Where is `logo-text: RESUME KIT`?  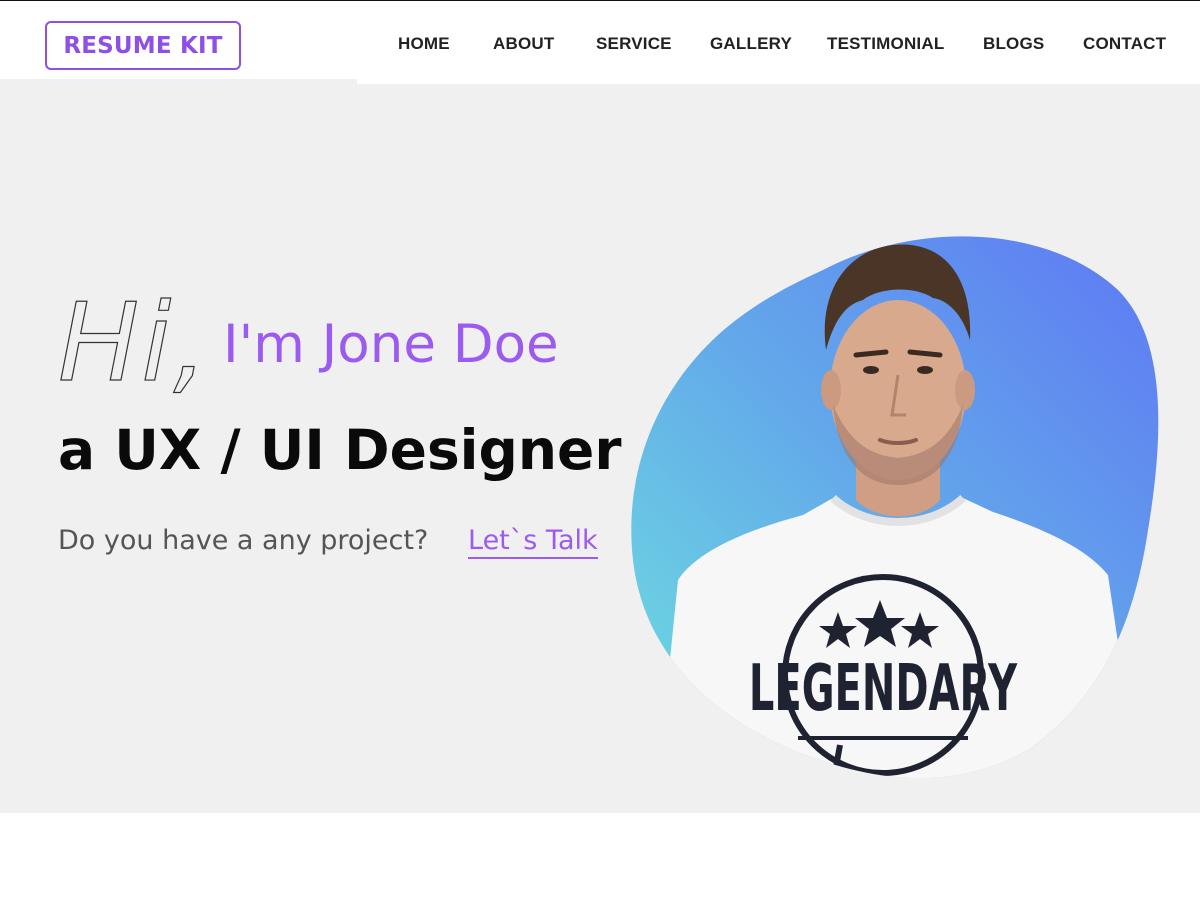
logo-text: RESUME KIT is located at coordinates (143, 45).